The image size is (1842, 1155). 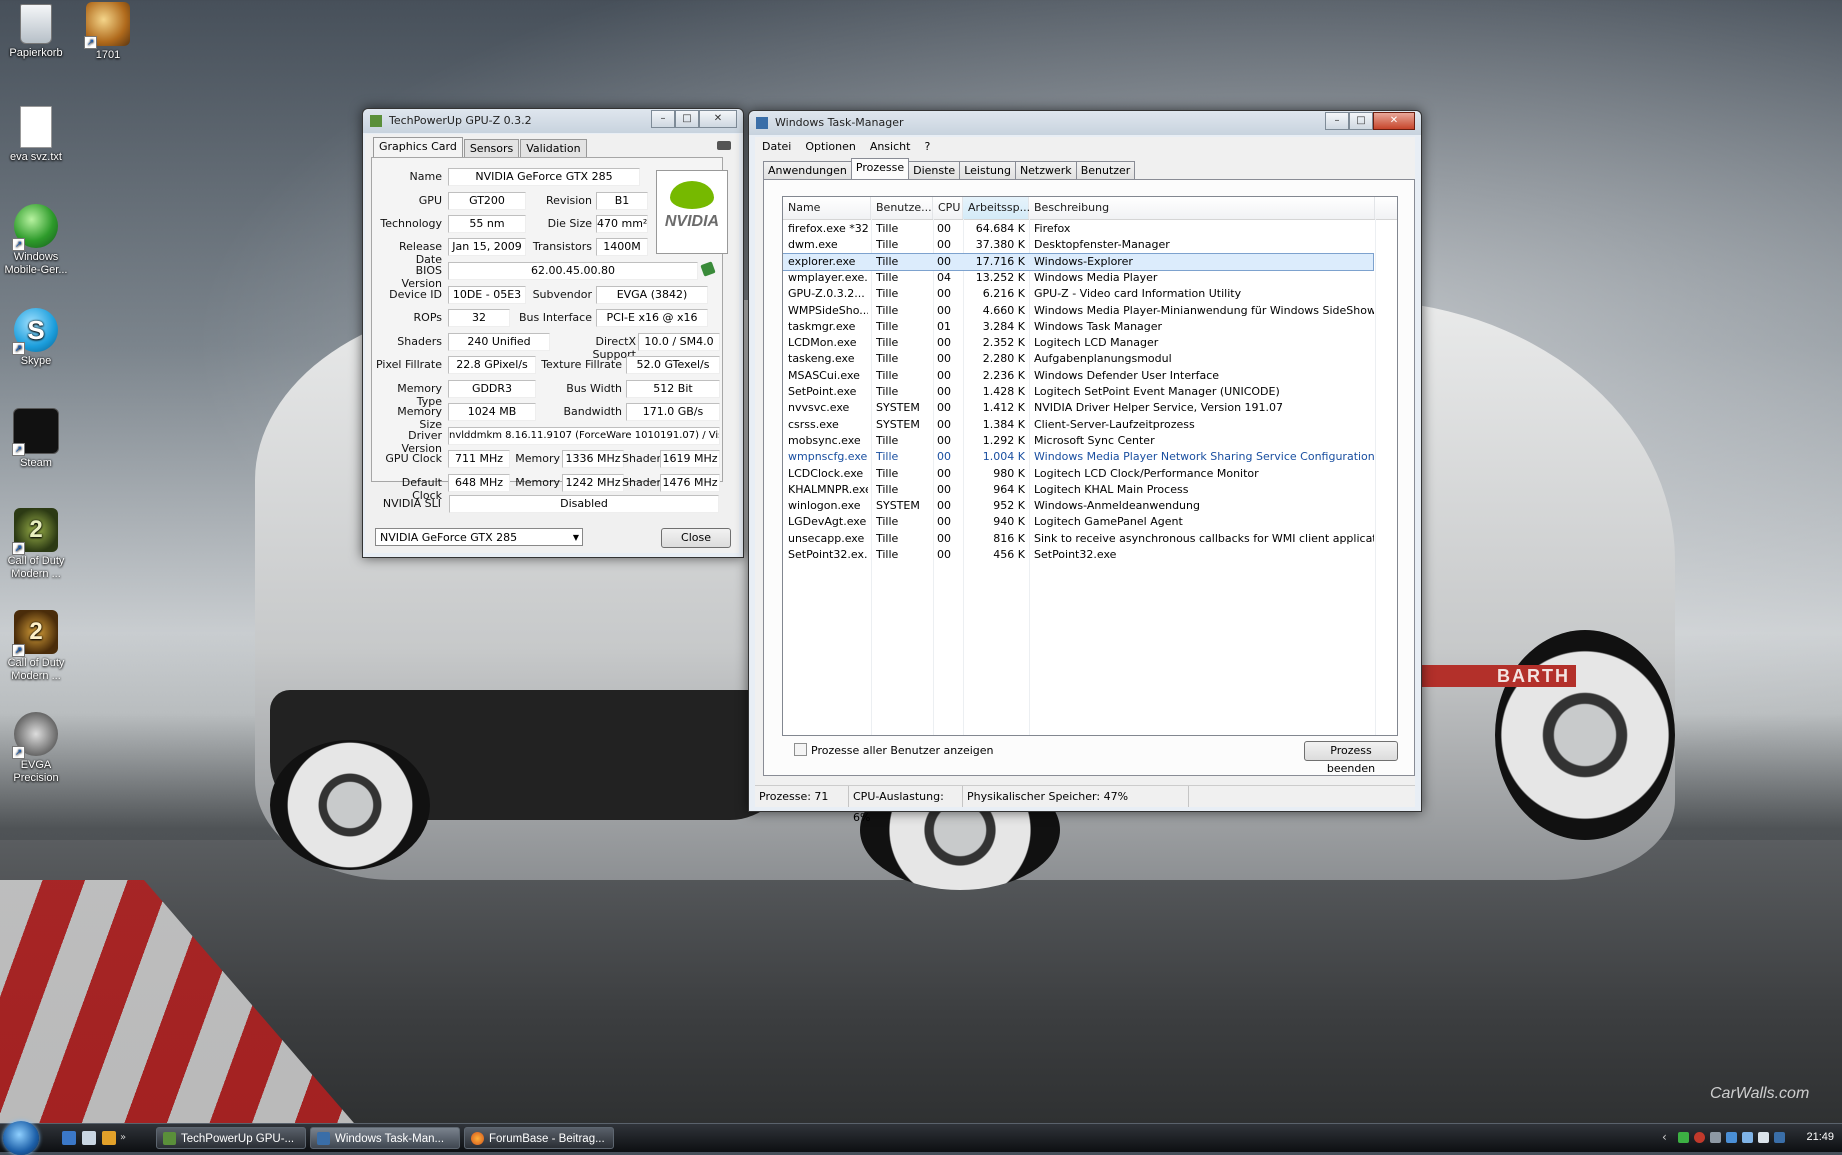 What do you see at coordinates (987, 170) in the screenshot?
I see `tab-leistung: Leistung` at bounding box center [987, 170].